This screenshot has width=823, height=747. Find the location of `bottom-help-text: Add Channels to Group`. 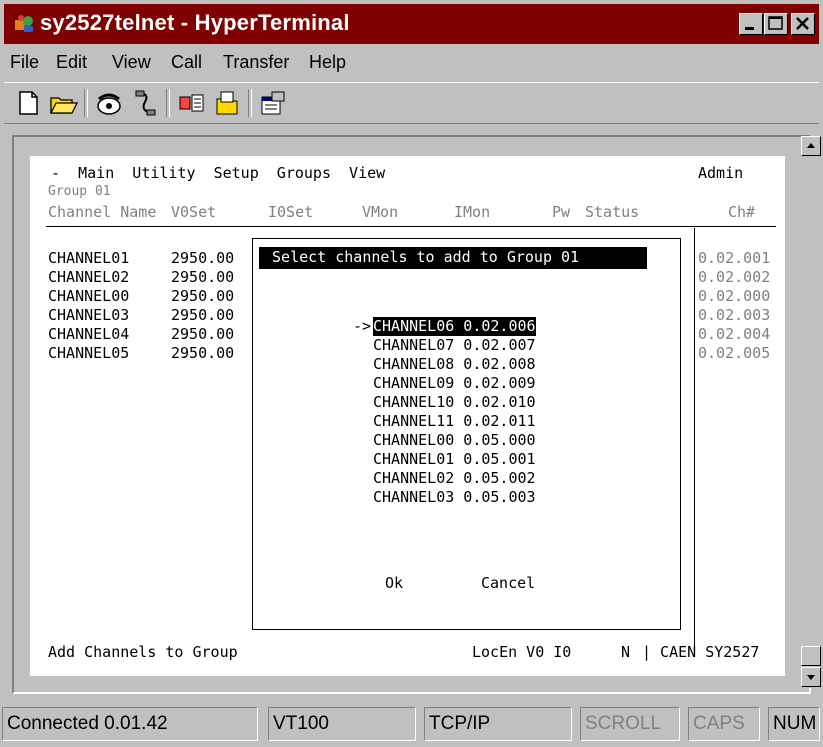

bottom-help-text: Add Channels to Group is located at coordinates (143, 652).